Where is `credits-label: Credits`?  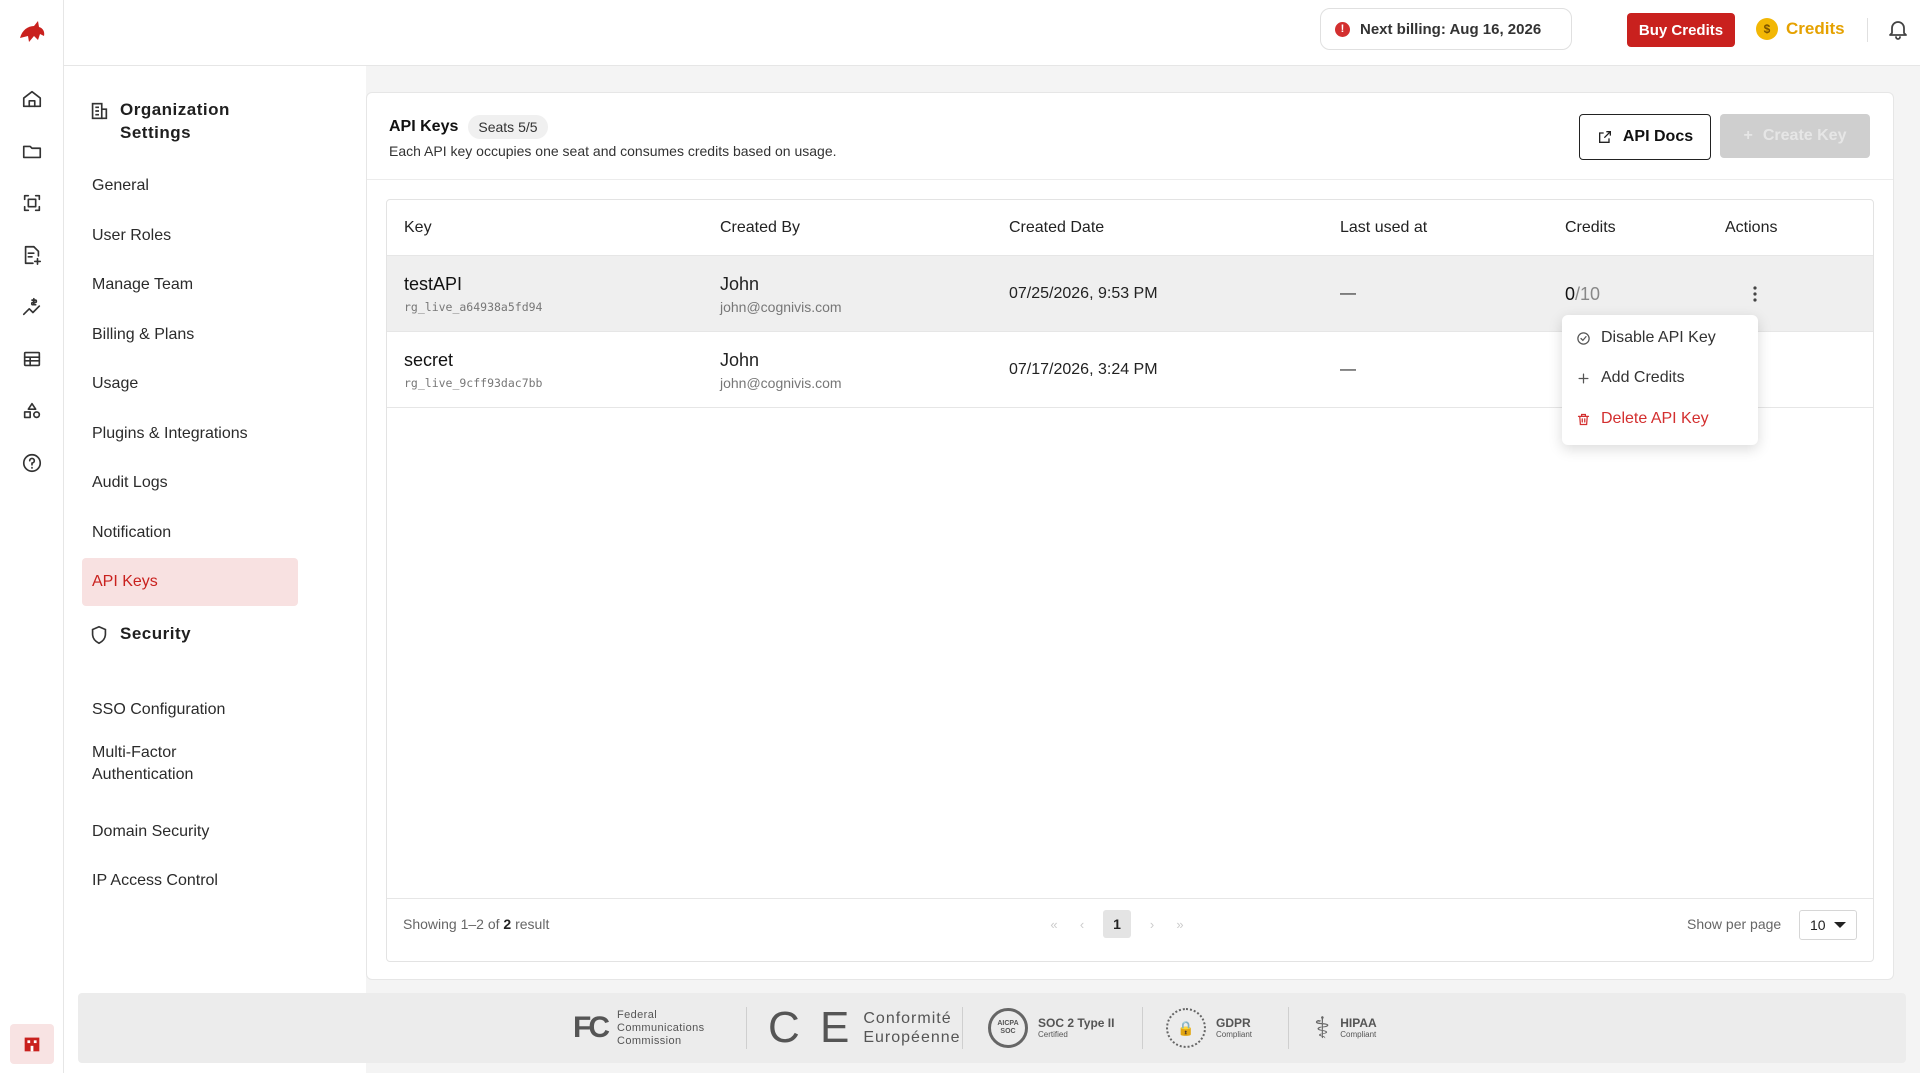 credits-label: Credits is located at coordinates (1815, 28).